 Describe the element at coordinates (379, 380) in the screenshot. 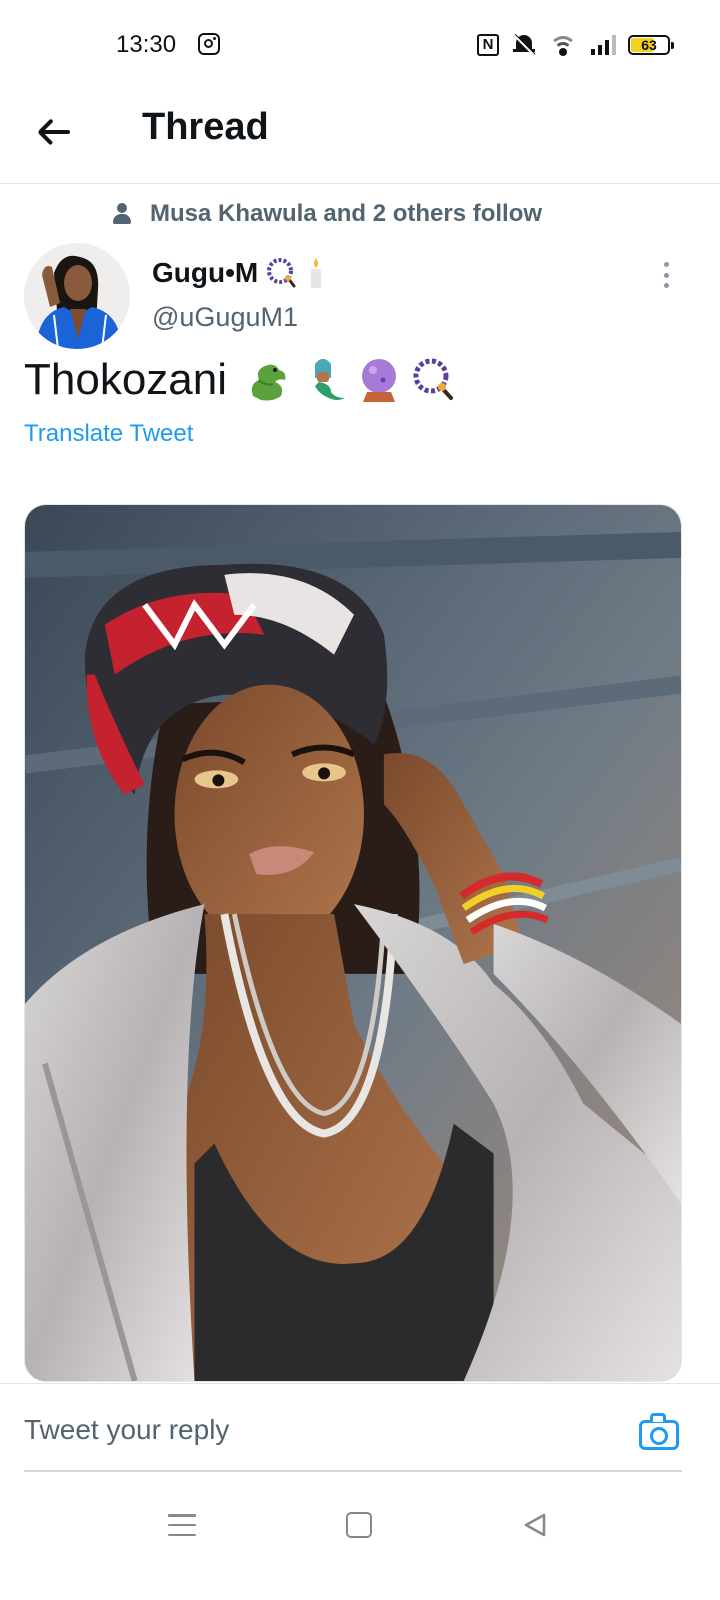

I see `crystal-ball-emoji` at that location.